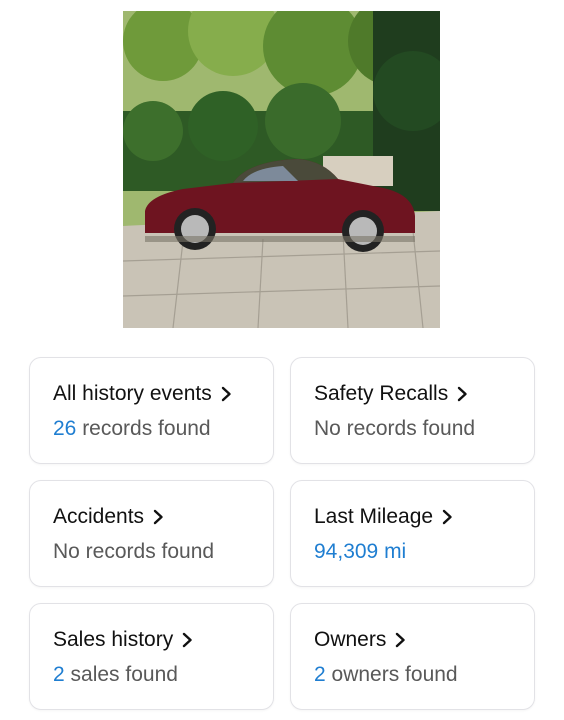  I want to click on card-title-label: Sales history, so click(113, 639).